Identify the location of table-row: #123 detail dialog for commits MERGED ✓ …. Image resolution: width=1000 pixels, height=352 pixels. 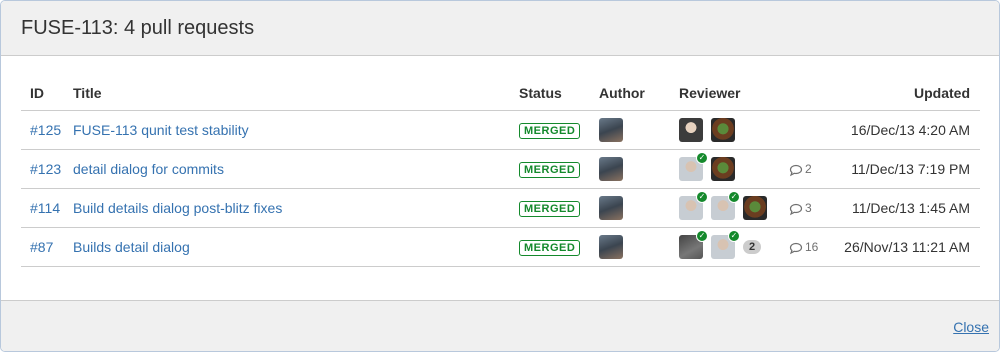
(500, 169).